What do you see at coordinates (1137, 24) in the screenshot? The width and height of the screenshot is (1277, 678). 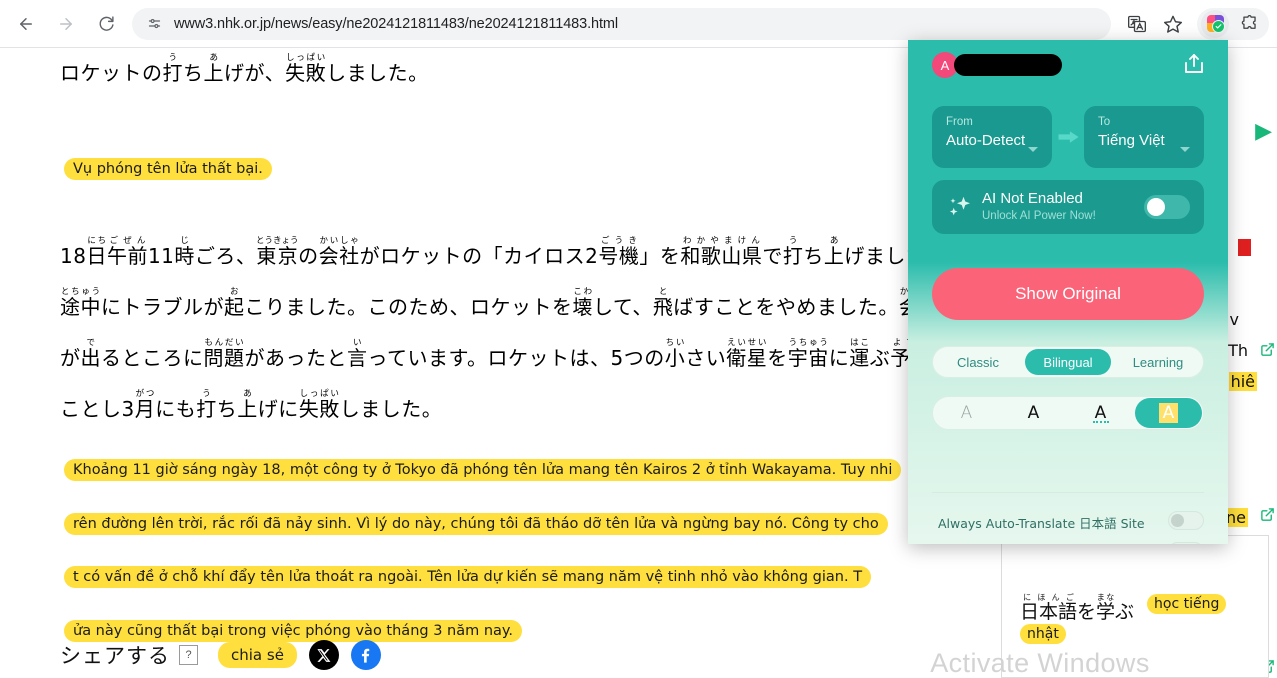 I see `google-translate-icon` at bounding box center [1137, 24].